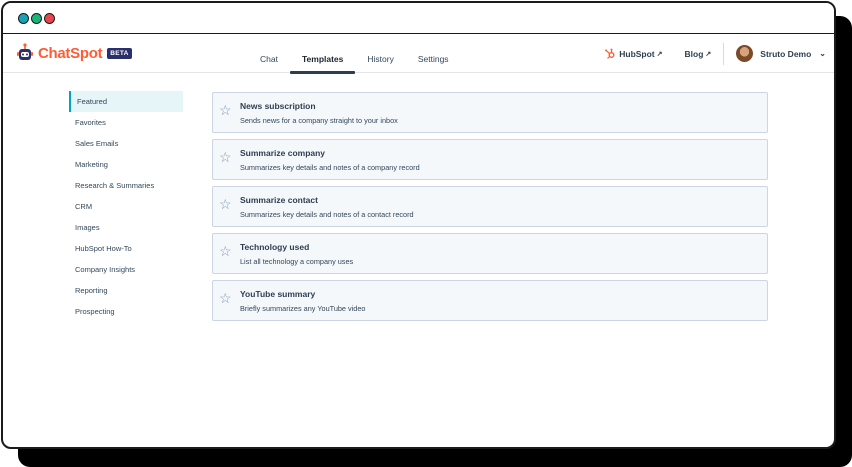  What do you see at coordinates (275, 247) in the screenshot?
I see `template-title: Technology used` at bounding box center [275, 247].